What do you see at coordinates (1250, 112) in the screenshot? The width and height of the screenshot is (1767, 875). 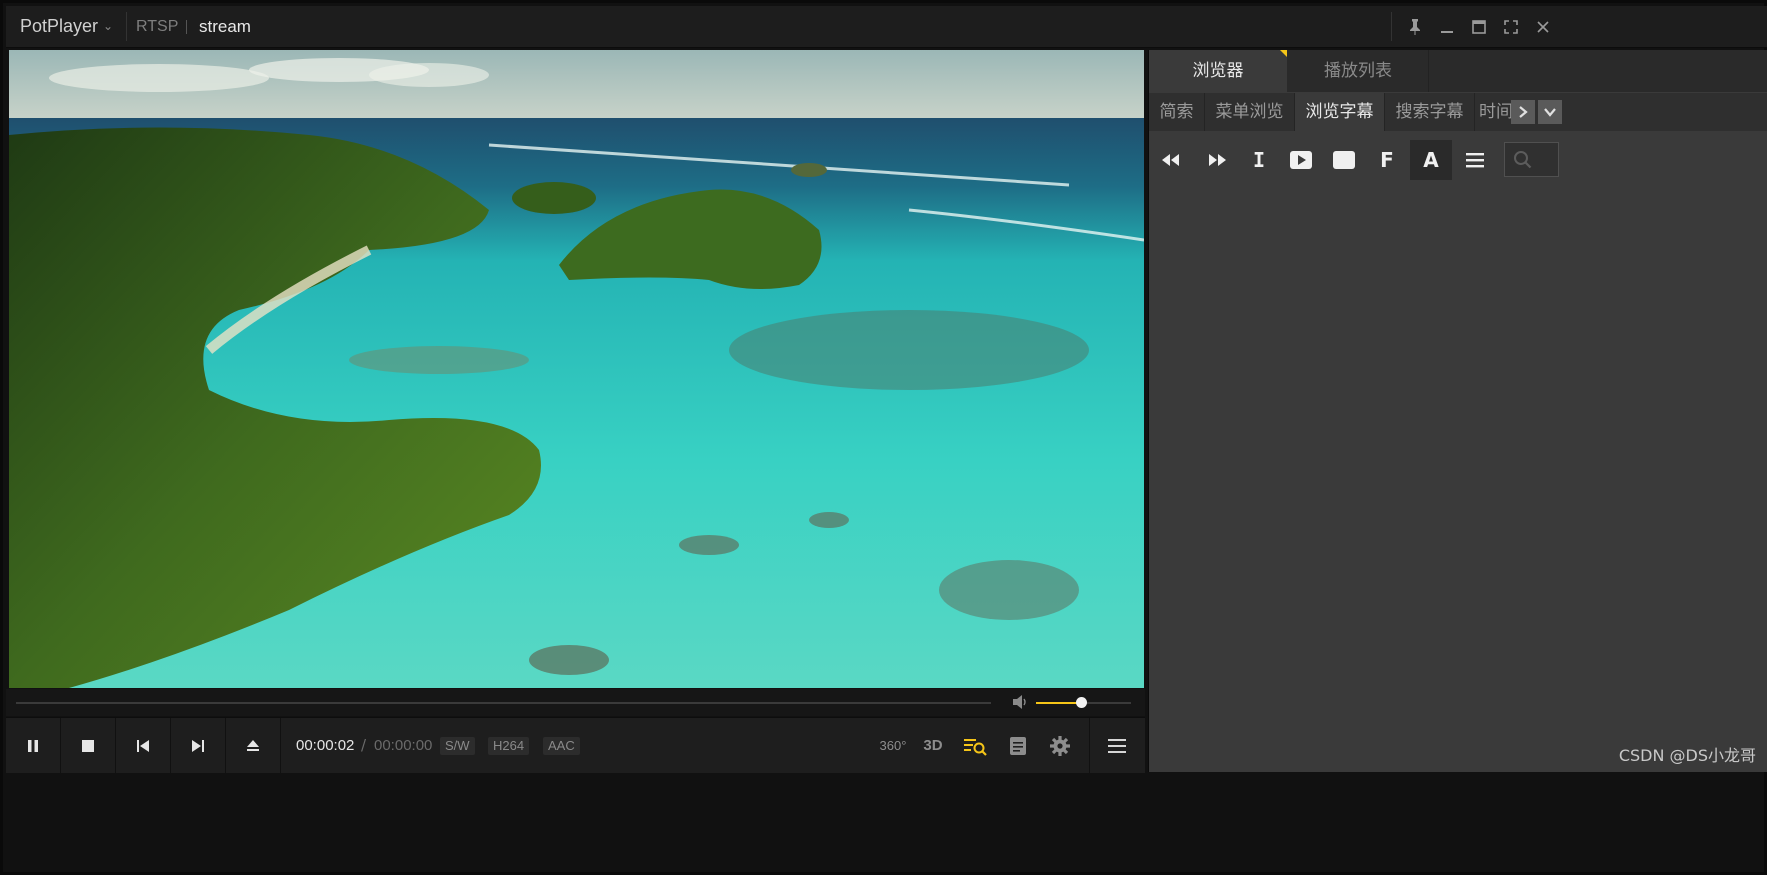 I see `subtab-menu-browse: 菜单浏览` at bounding box center [1250, 112].